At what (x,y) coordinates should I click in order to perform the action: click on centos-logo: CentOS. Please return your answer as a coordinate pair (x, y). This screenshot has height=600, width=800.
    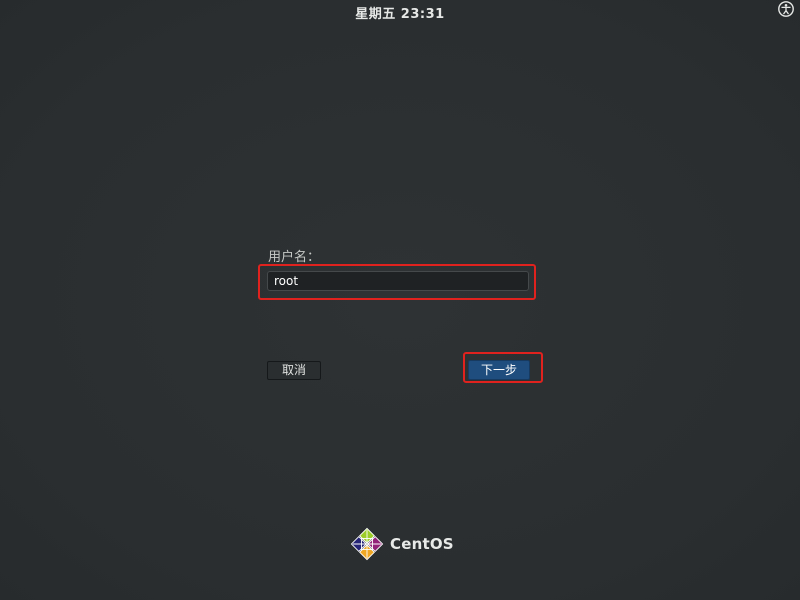
    Looking at the image, I should click on (402, 544).